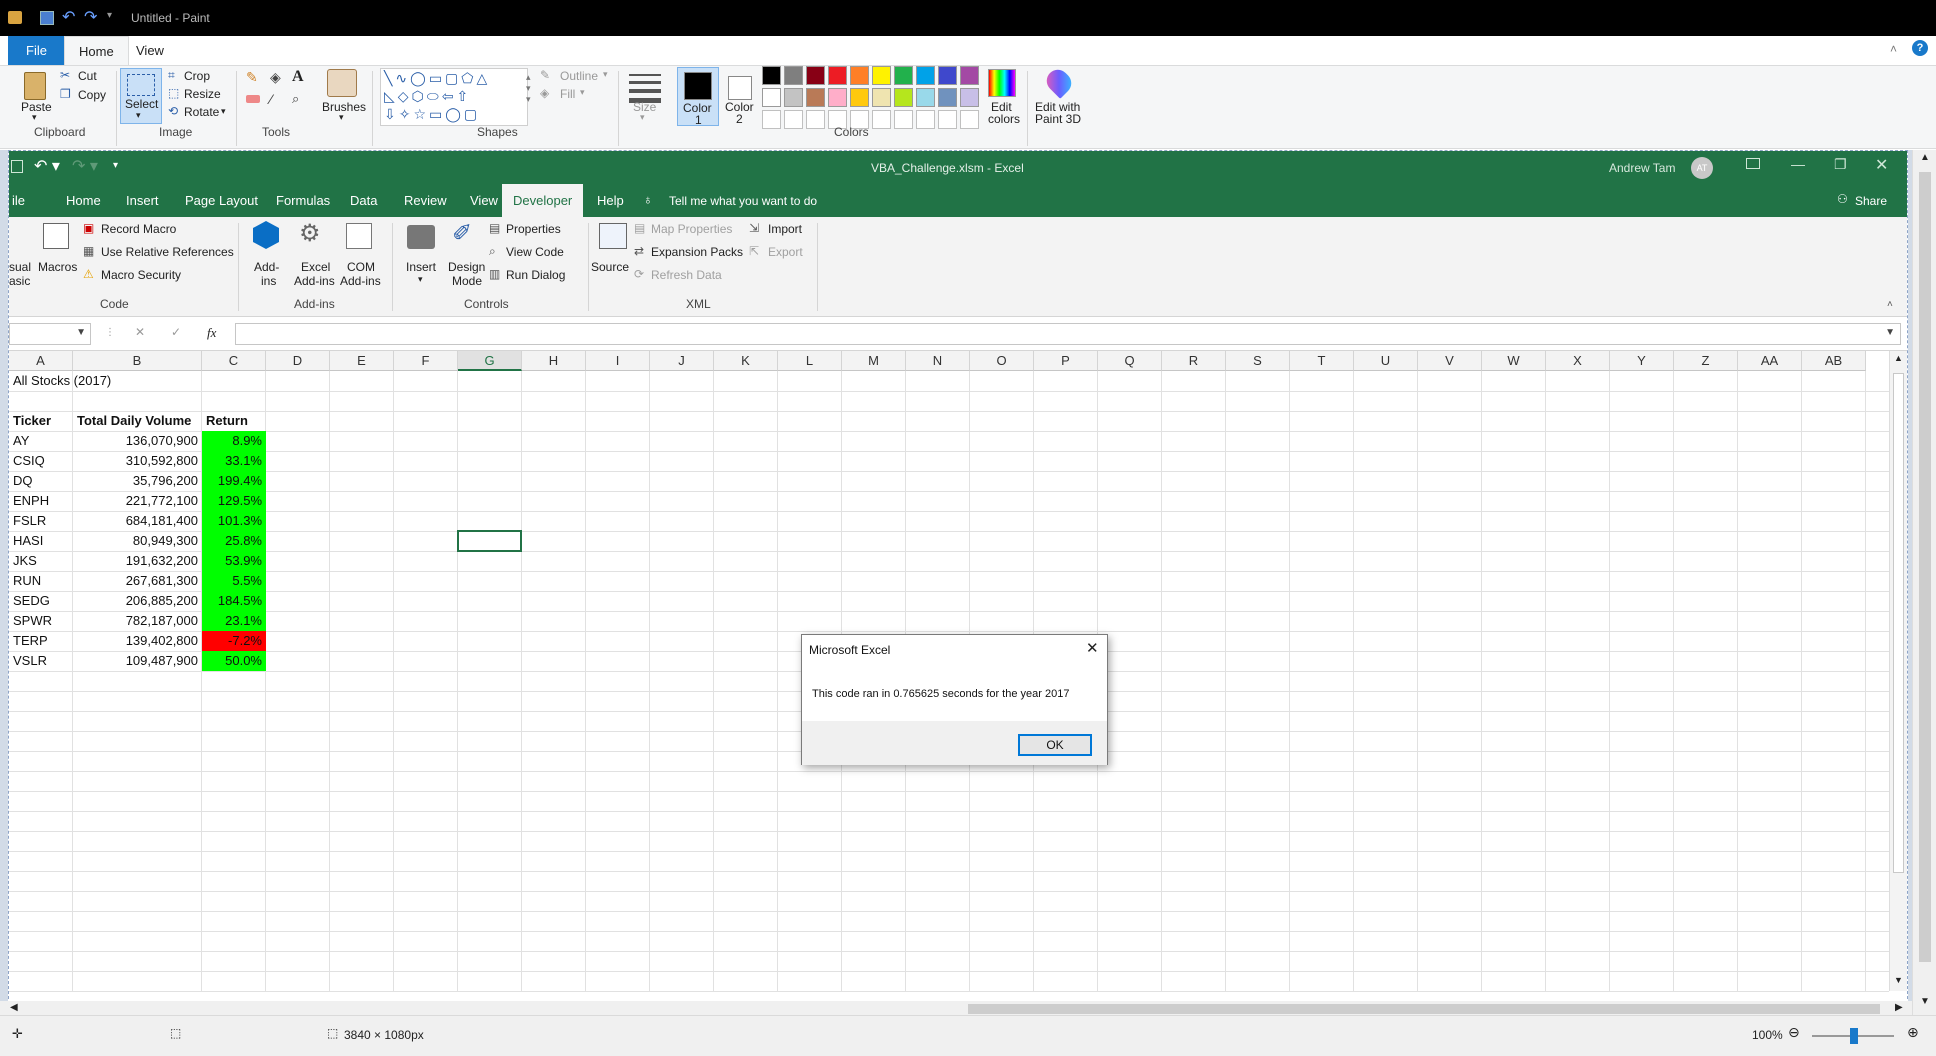  Describe the element at coordinates (1642, 361) in the screenshot. I see `column-header-y: Y` at that location.